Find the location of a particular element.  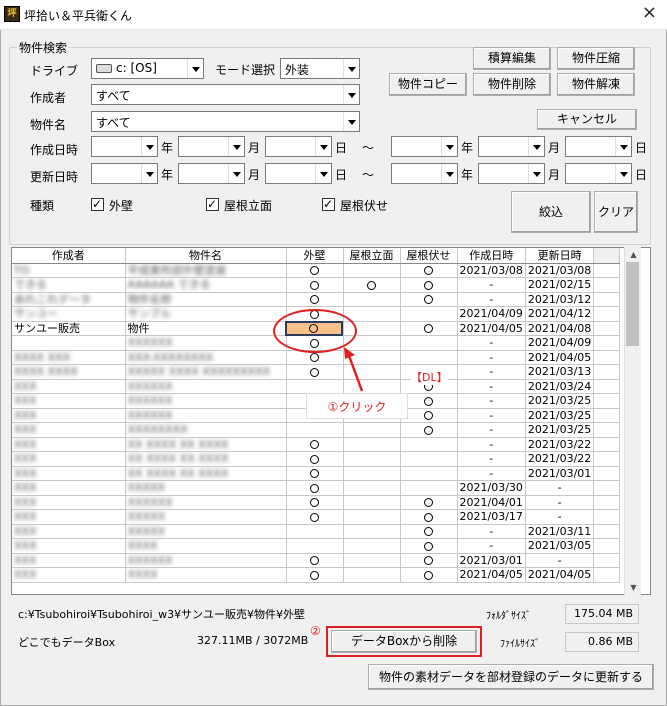

table-cell: XXX-XXXXXXXX is located at coordinates (206, 357).